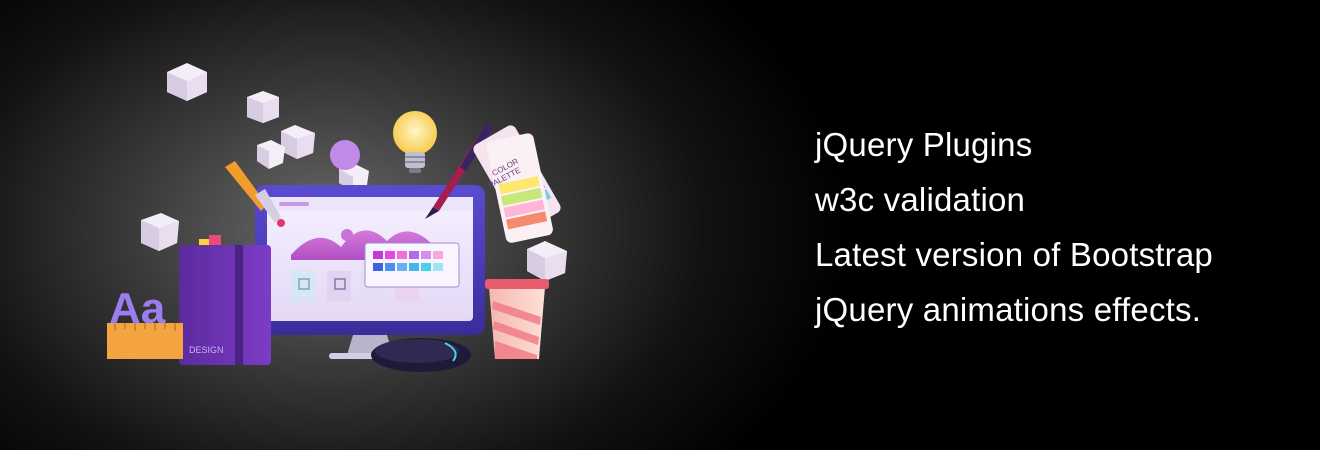  I want to click on typography-icon: Aa, so click(145, 321).